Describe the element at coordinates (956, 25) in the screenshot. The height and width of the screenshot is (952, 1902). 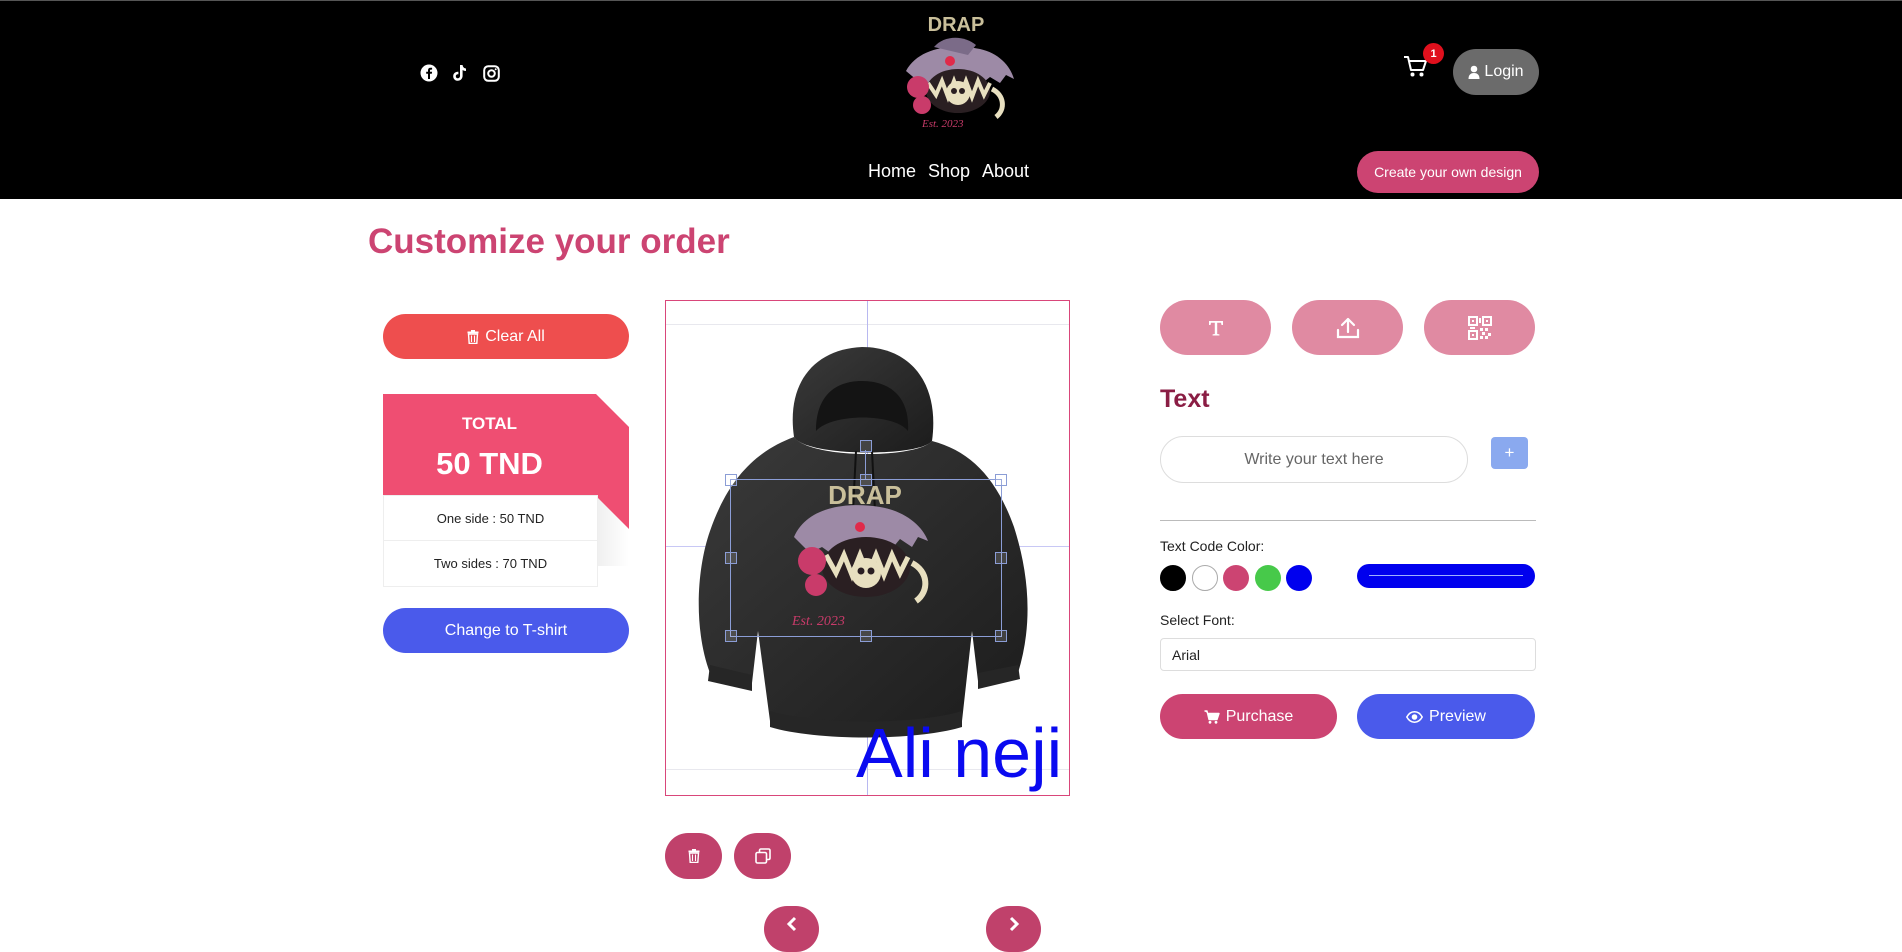
I see `logo-brand-text: DRAP` at that location.